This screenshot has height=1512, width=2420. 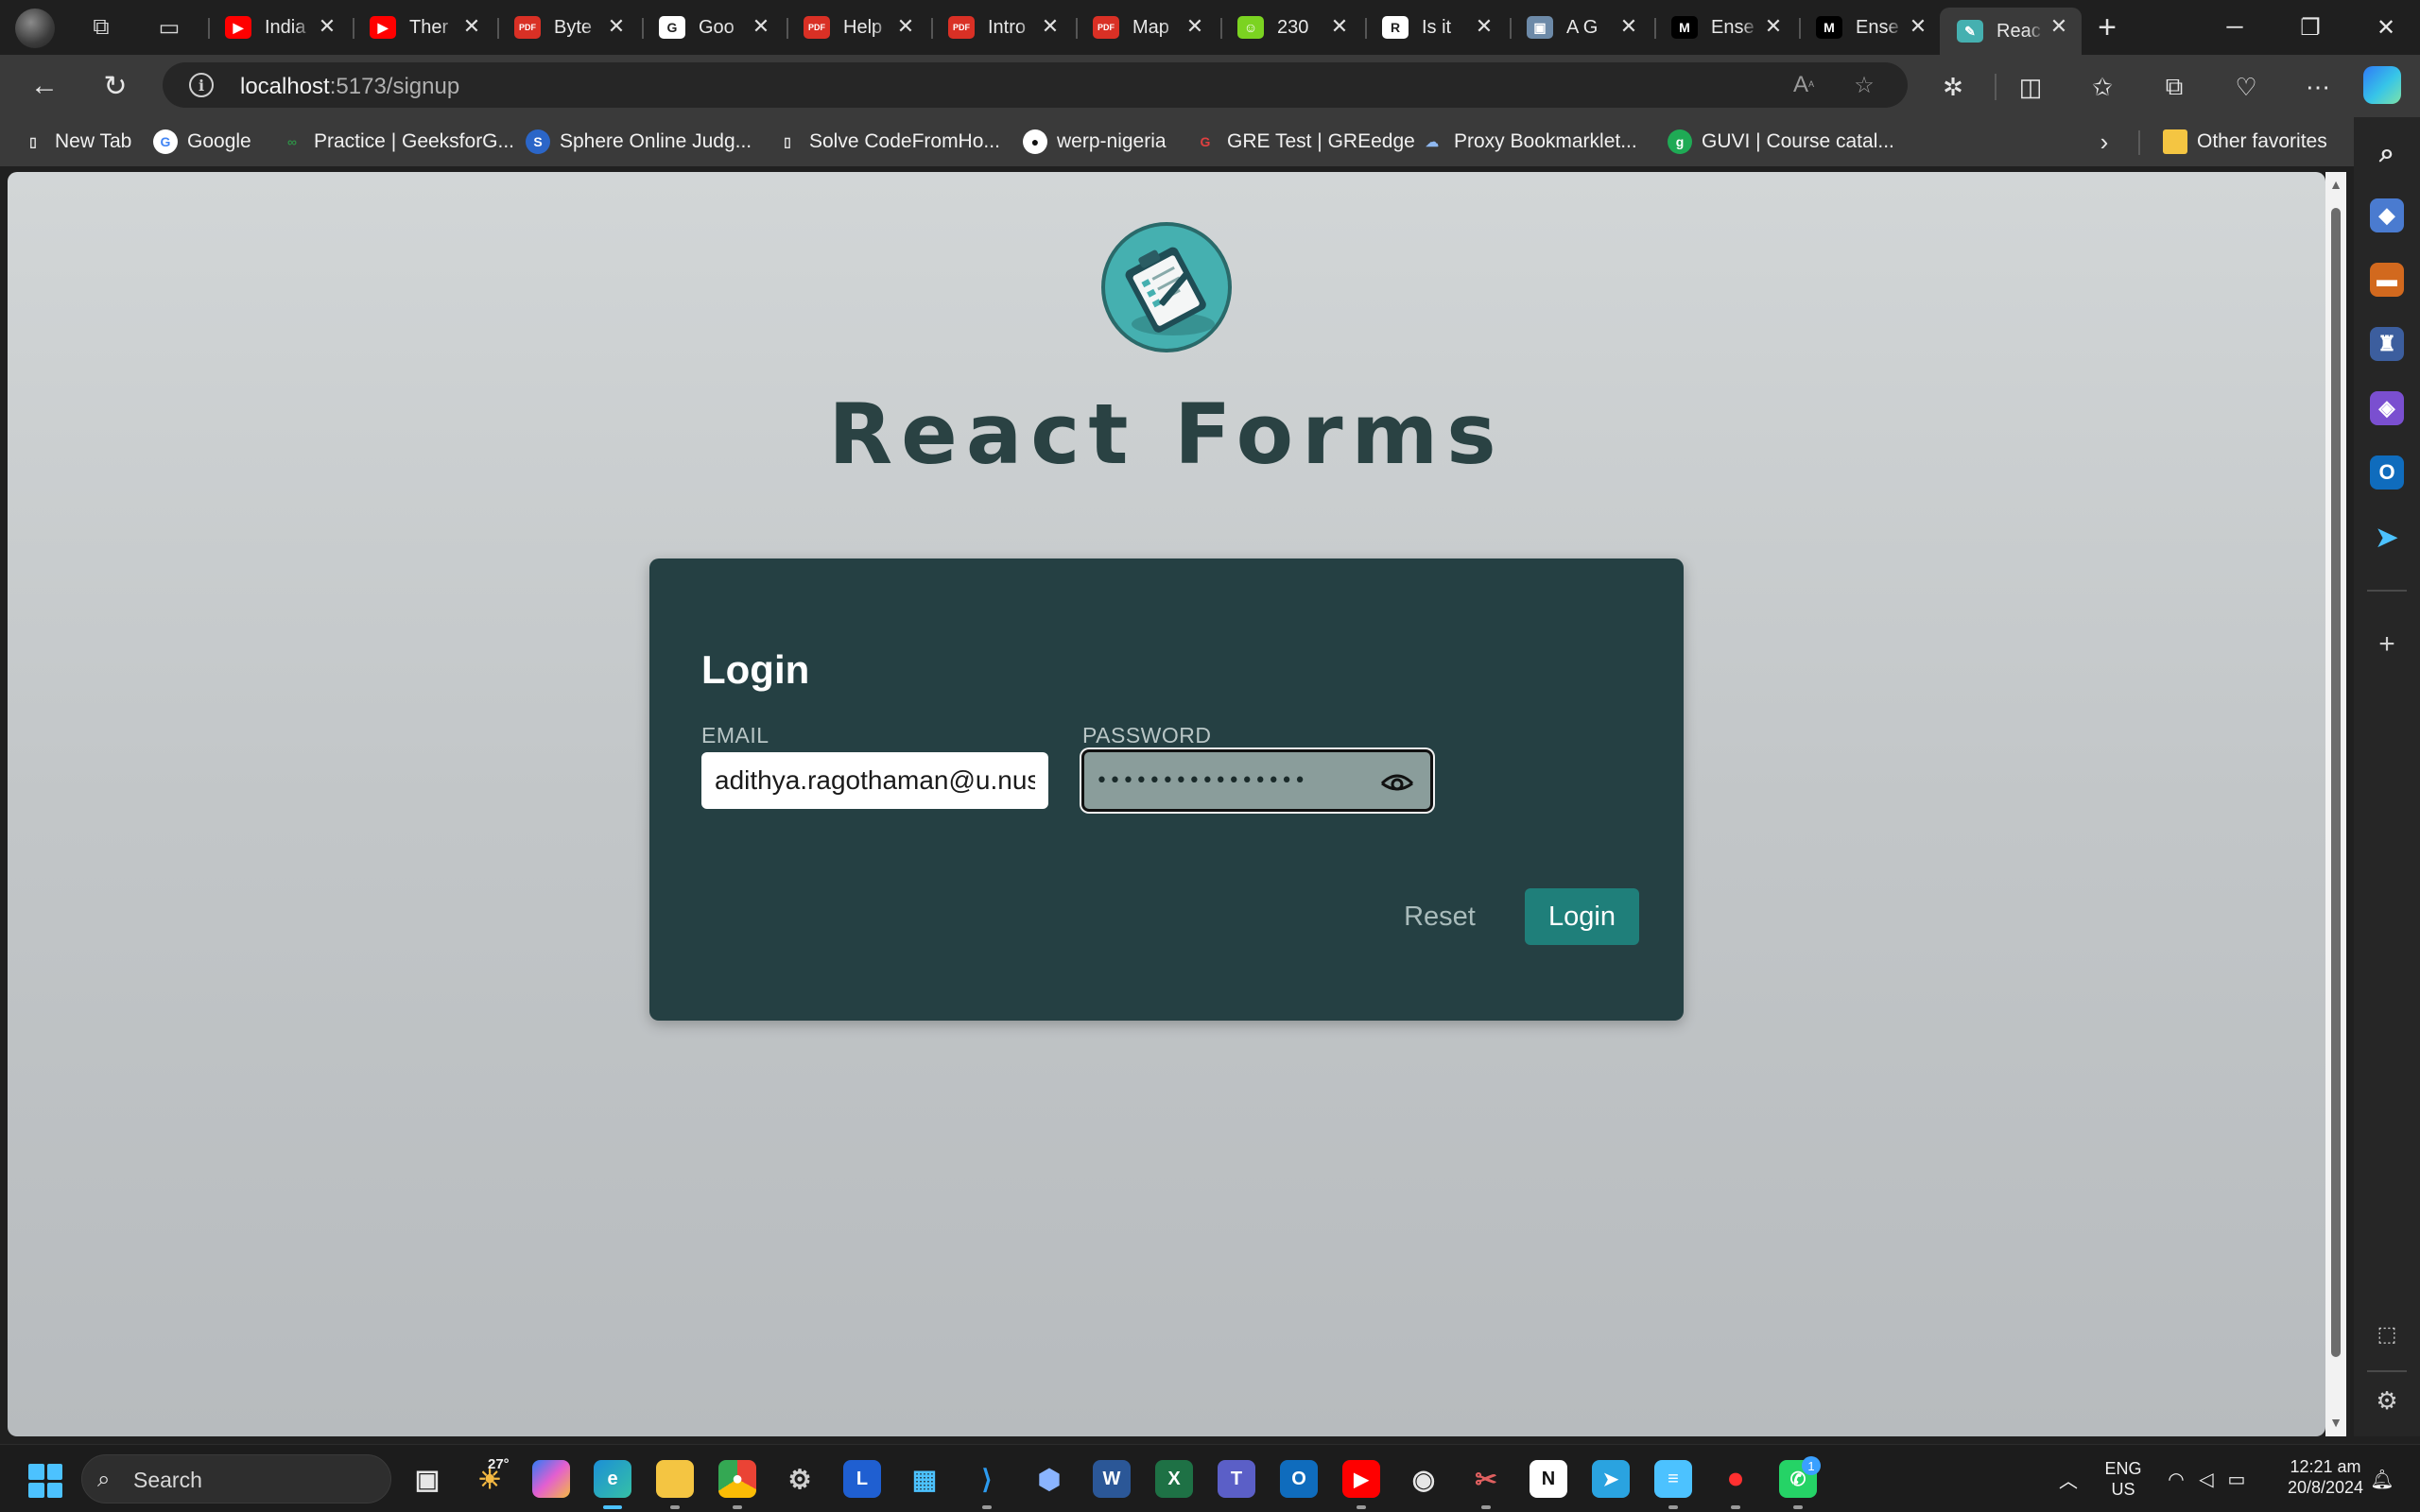 I want to click on tab: PDF Help ✕, so click(x=857, y=27).